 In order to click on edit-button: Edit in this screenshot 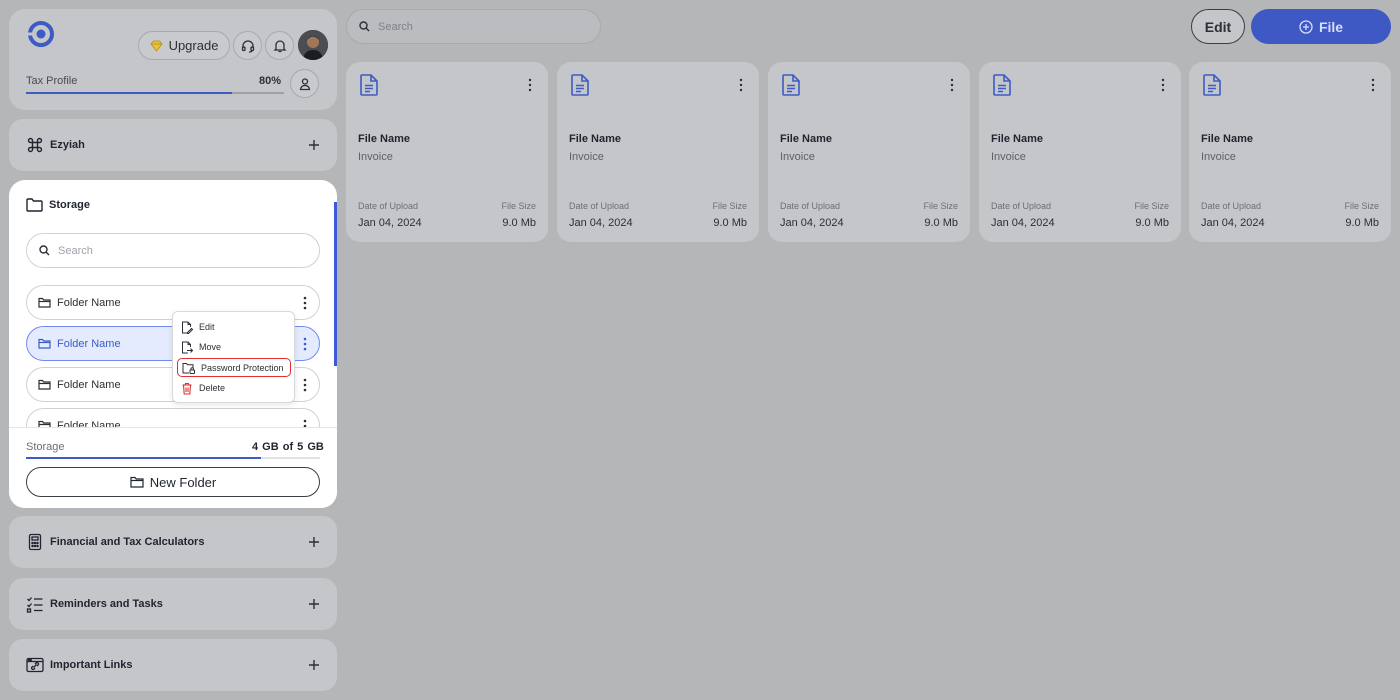, I will do `click(1218, 26)`.